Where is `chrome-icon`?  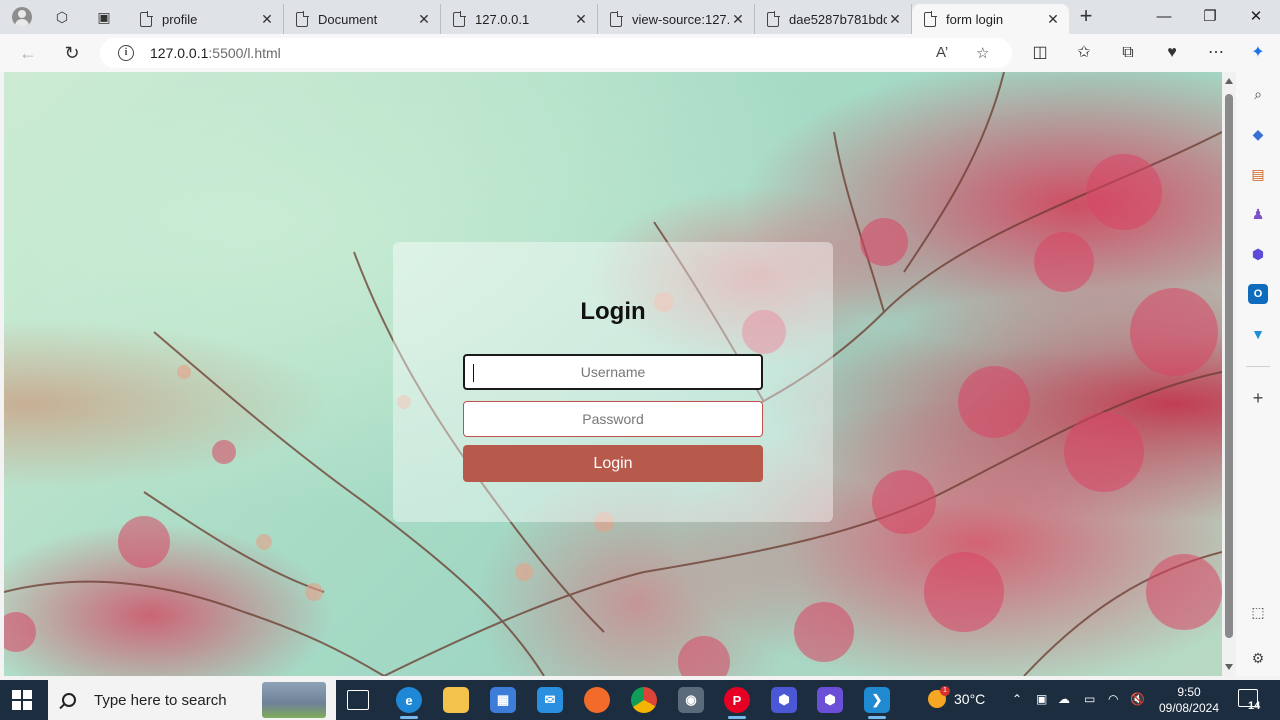 chrome-icon is located at coordinates (644, 700).